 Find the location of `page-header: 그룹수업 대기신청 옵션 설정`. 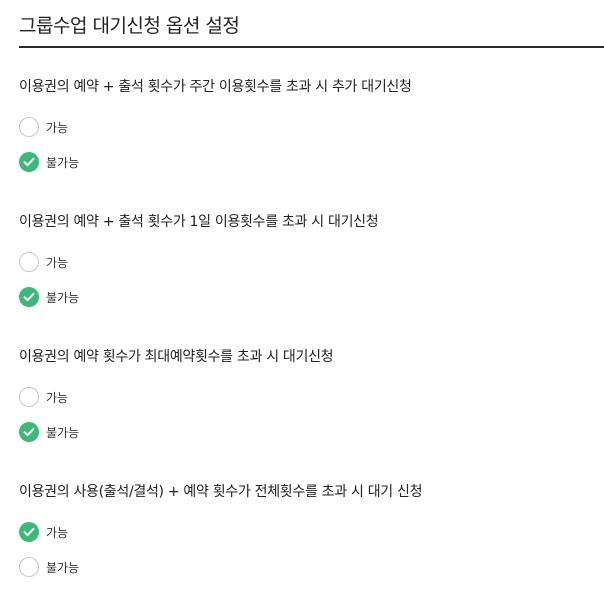

page-header: 그룹수업 대기신청 옵션 설정 is located at coordinates (311, 24).